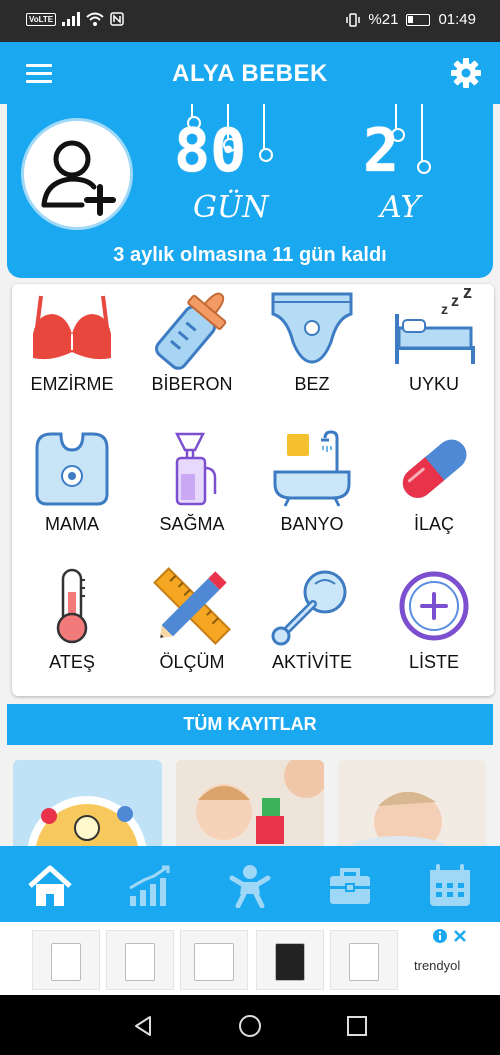 This screenshot has height=1055, width=500. Describe the element at coordinates (72, 606) in the screenshot. I see `thermometer-icon` at that location.